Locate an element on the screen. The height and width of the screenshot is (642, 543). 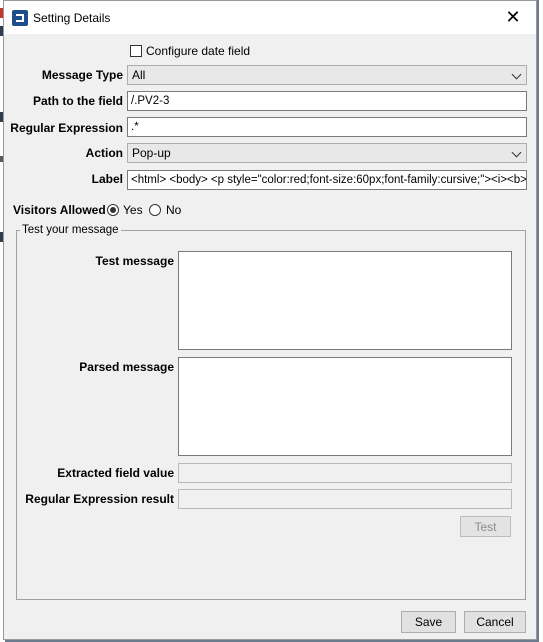
visitors-yes-label: Yes is located at coordinates (133, 210).